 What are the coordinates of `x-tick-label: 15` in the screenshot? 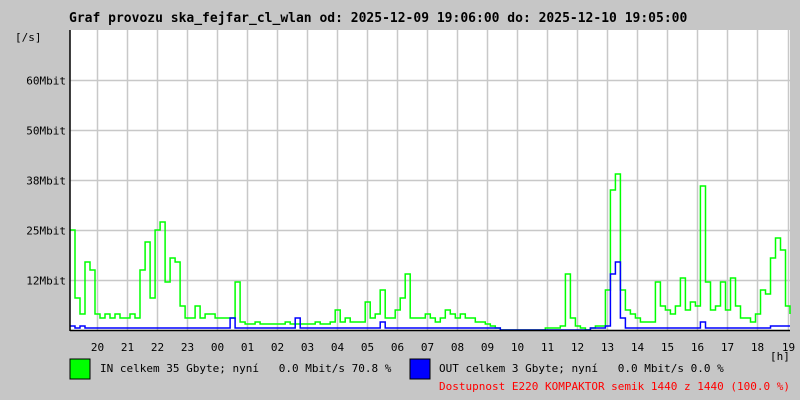 It's located at (667, 347).